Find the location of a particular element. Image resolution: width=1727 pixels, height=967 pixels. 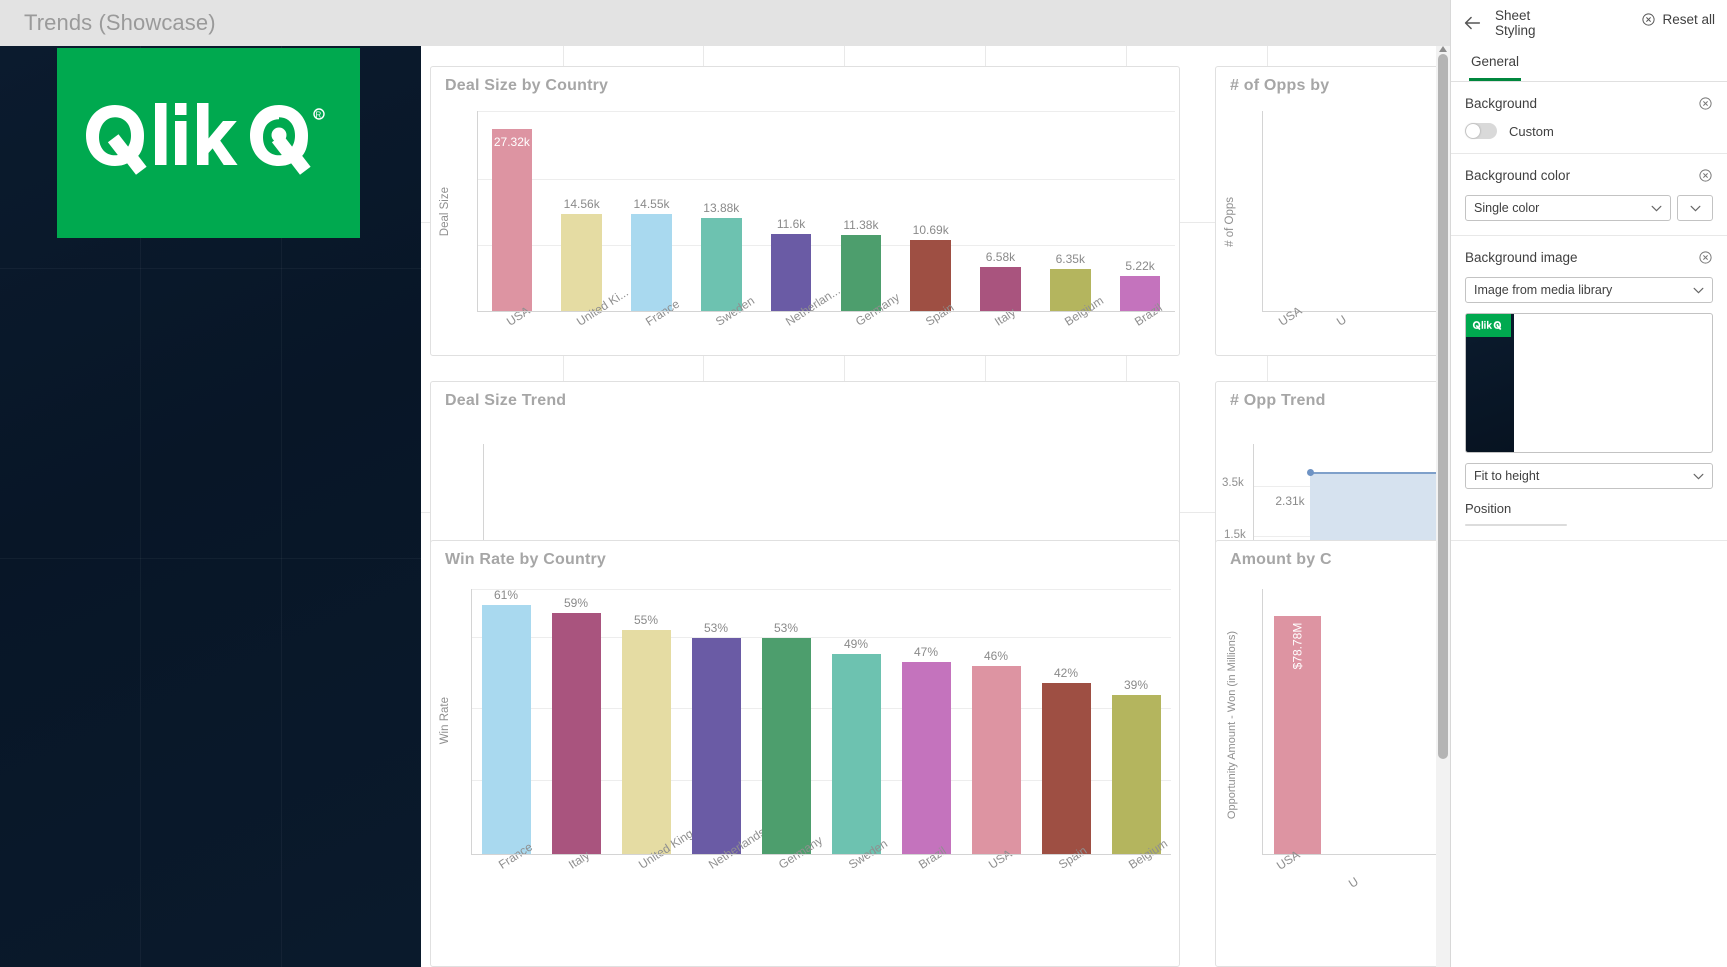

background-color-swatch-select is located at coordinates (1695, 208).